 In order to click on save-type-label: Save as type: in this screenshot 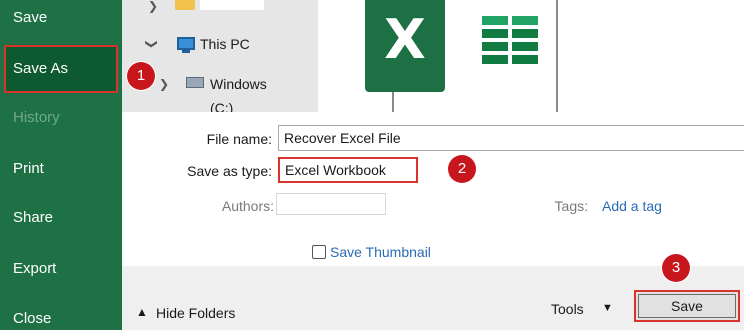, I will do `click(229, 171)`.